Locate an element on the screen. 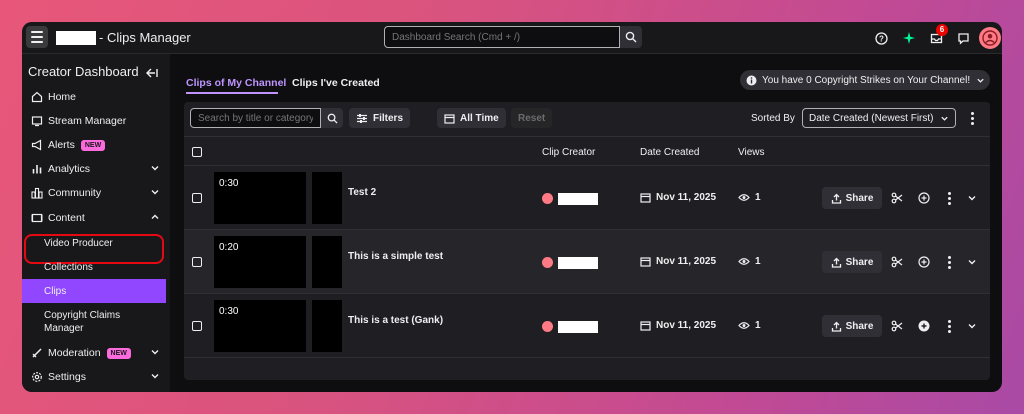 The height and width of the screenshot is (414, 1024). reset-button: Reset is located at coordinates (532, 118).